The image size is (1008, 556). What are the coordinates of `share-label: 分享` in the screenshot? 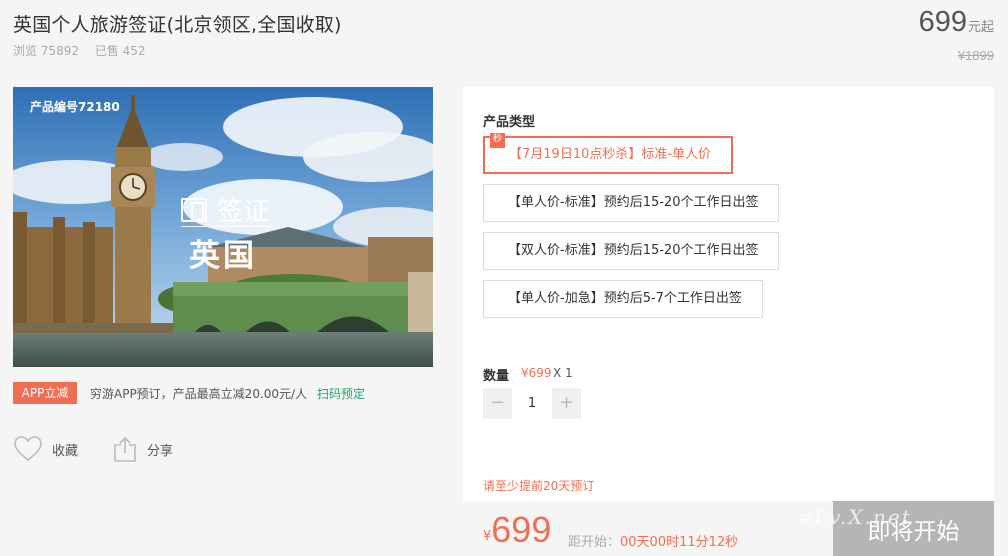 It's located at (160, 451).